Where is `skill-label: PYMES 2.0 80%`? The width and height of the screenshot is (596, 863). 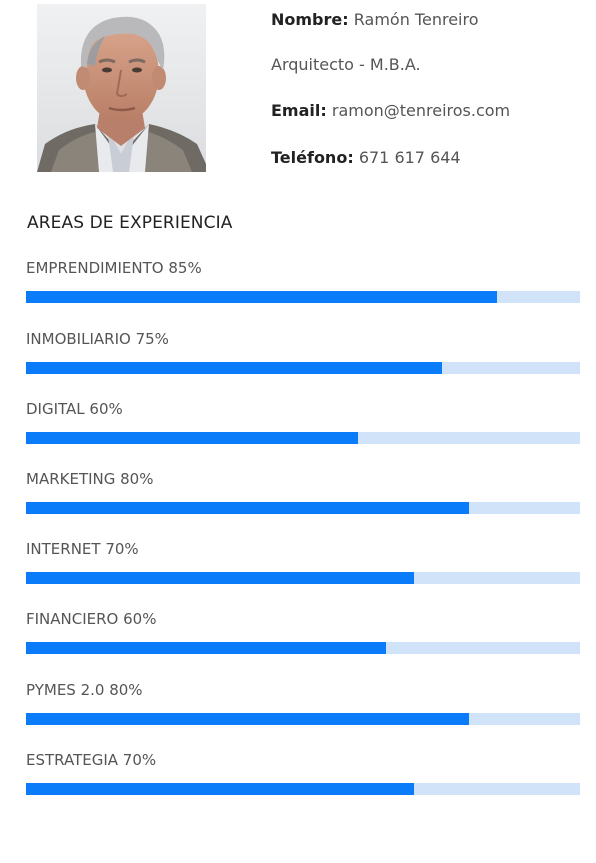 skill-label: PYMES 2.0 80% is located at coordinates (84, 690).